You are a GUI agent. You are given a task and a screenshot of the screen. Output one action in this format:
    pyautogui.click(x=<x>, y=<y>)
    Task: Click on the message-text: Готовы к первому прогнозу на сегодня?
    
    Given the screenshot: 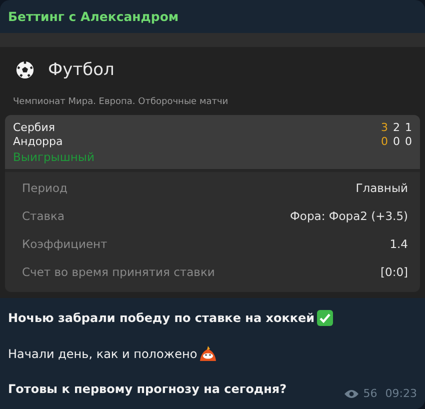 What is the action you would take?
    pyautogui.click(x=147, y=389)
    